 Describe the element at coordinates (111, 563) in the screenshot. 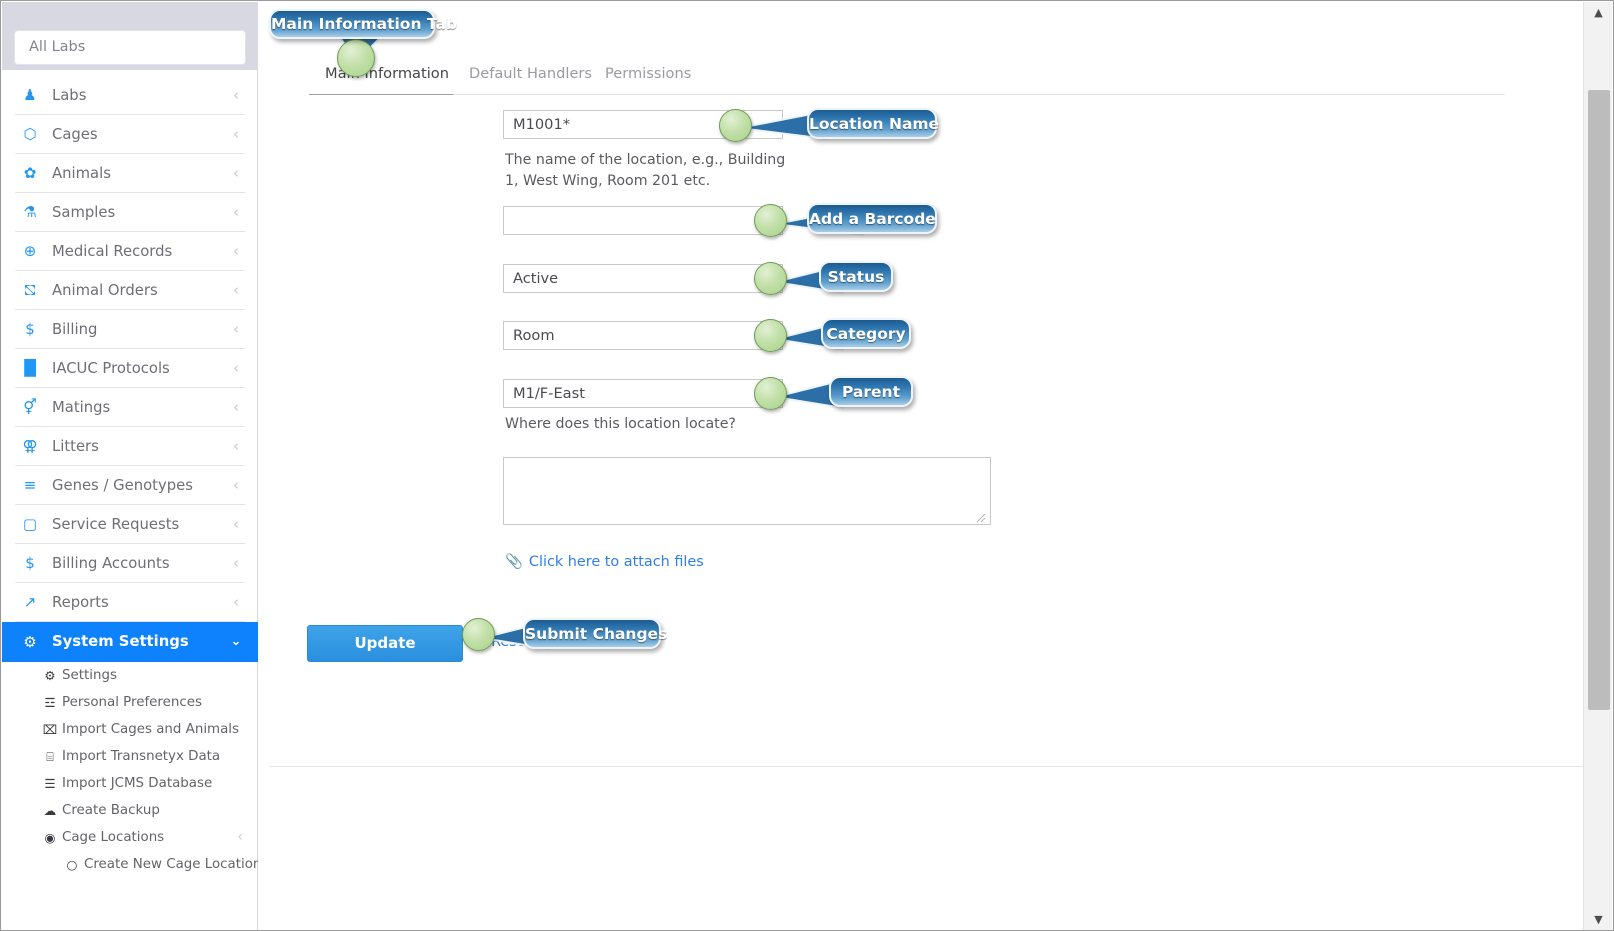

I see `sidebar-item-label: Billing Accounts` at that location.